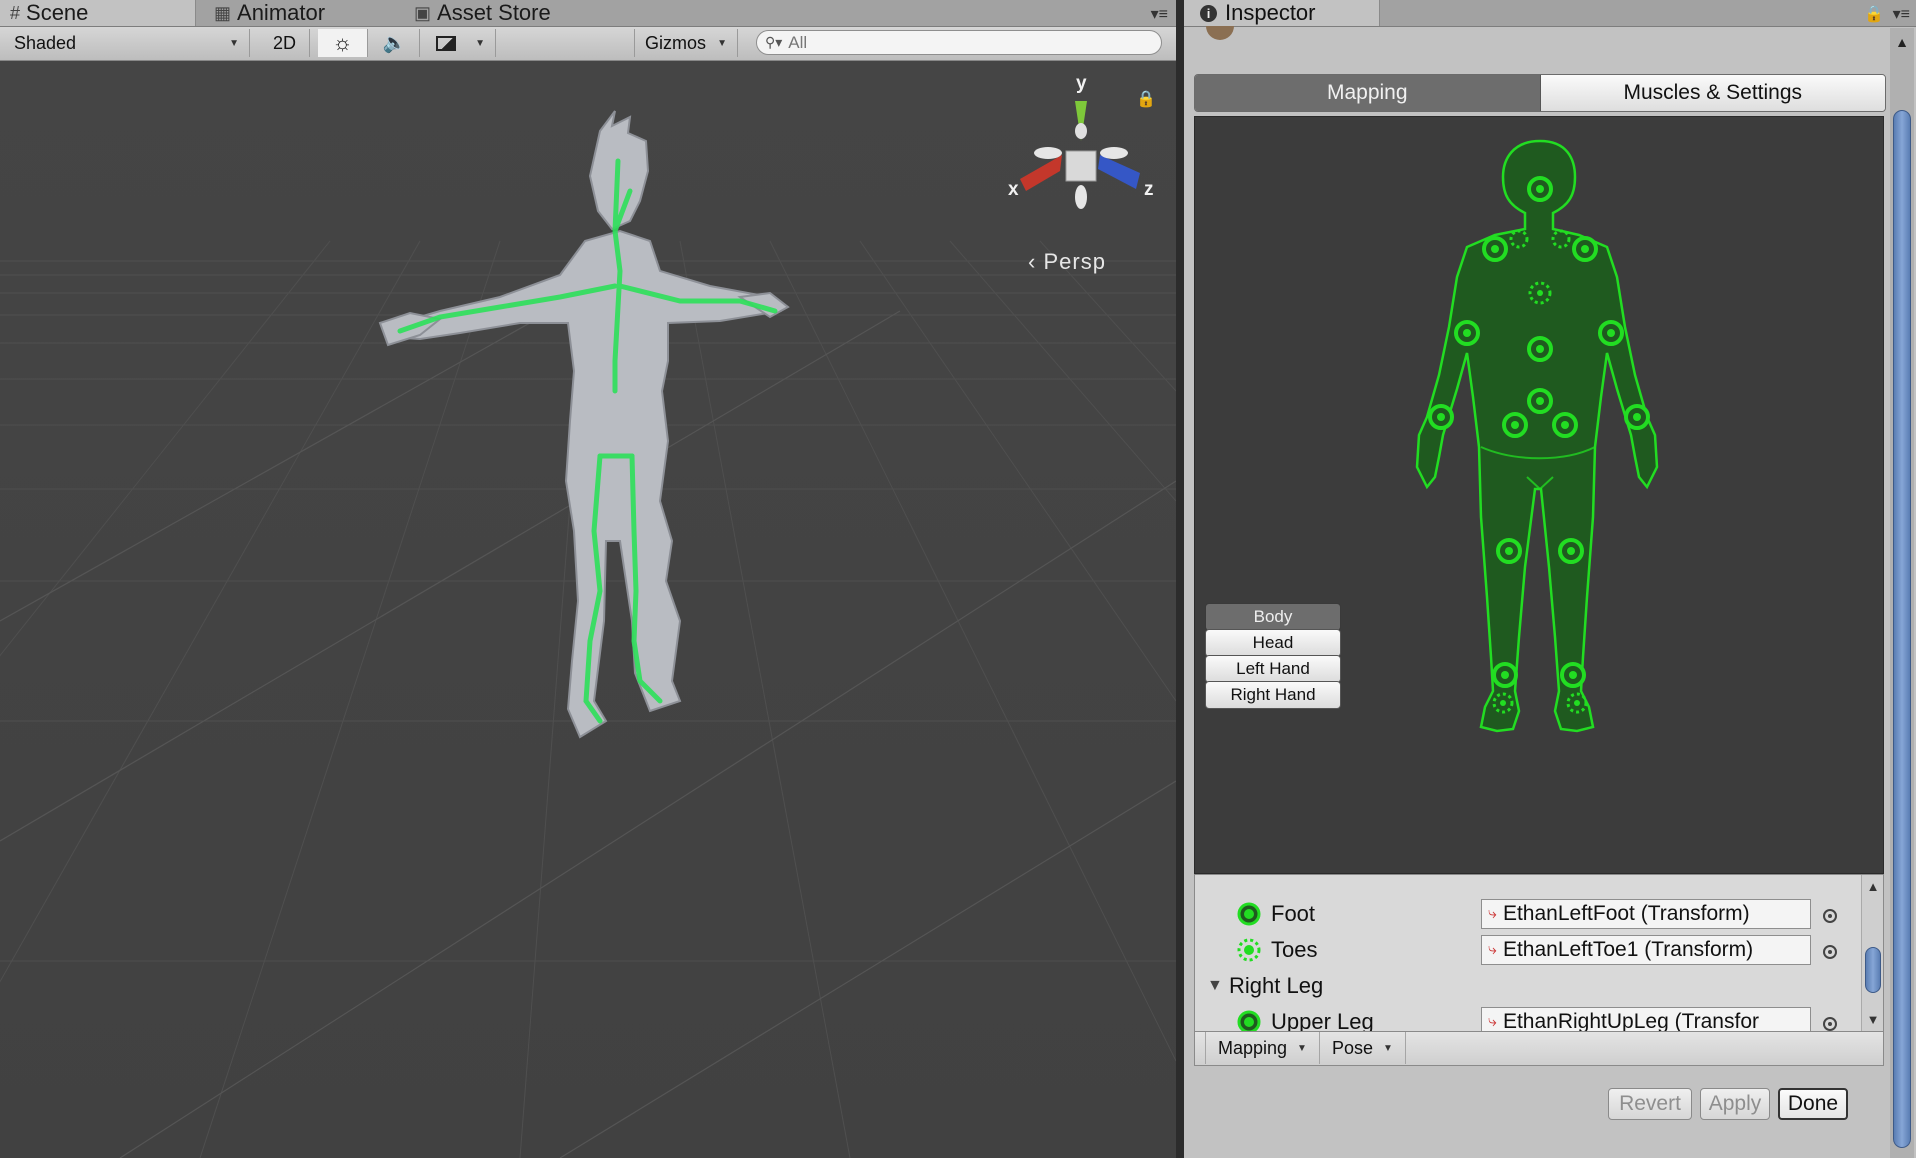 The width and height of the screenshot is (1916, 1158). Describe the element at coordinates (1013, 189) in the screenshot. I see `gizmo-x-label: x` at that location.